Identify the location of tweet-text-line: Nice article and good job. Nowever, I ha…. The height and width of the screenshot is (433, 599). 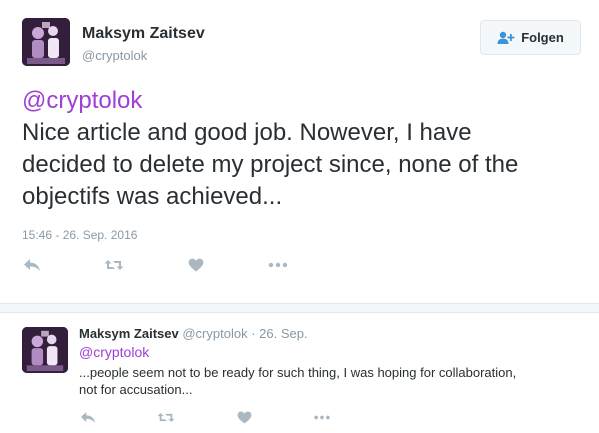
(247, 132).